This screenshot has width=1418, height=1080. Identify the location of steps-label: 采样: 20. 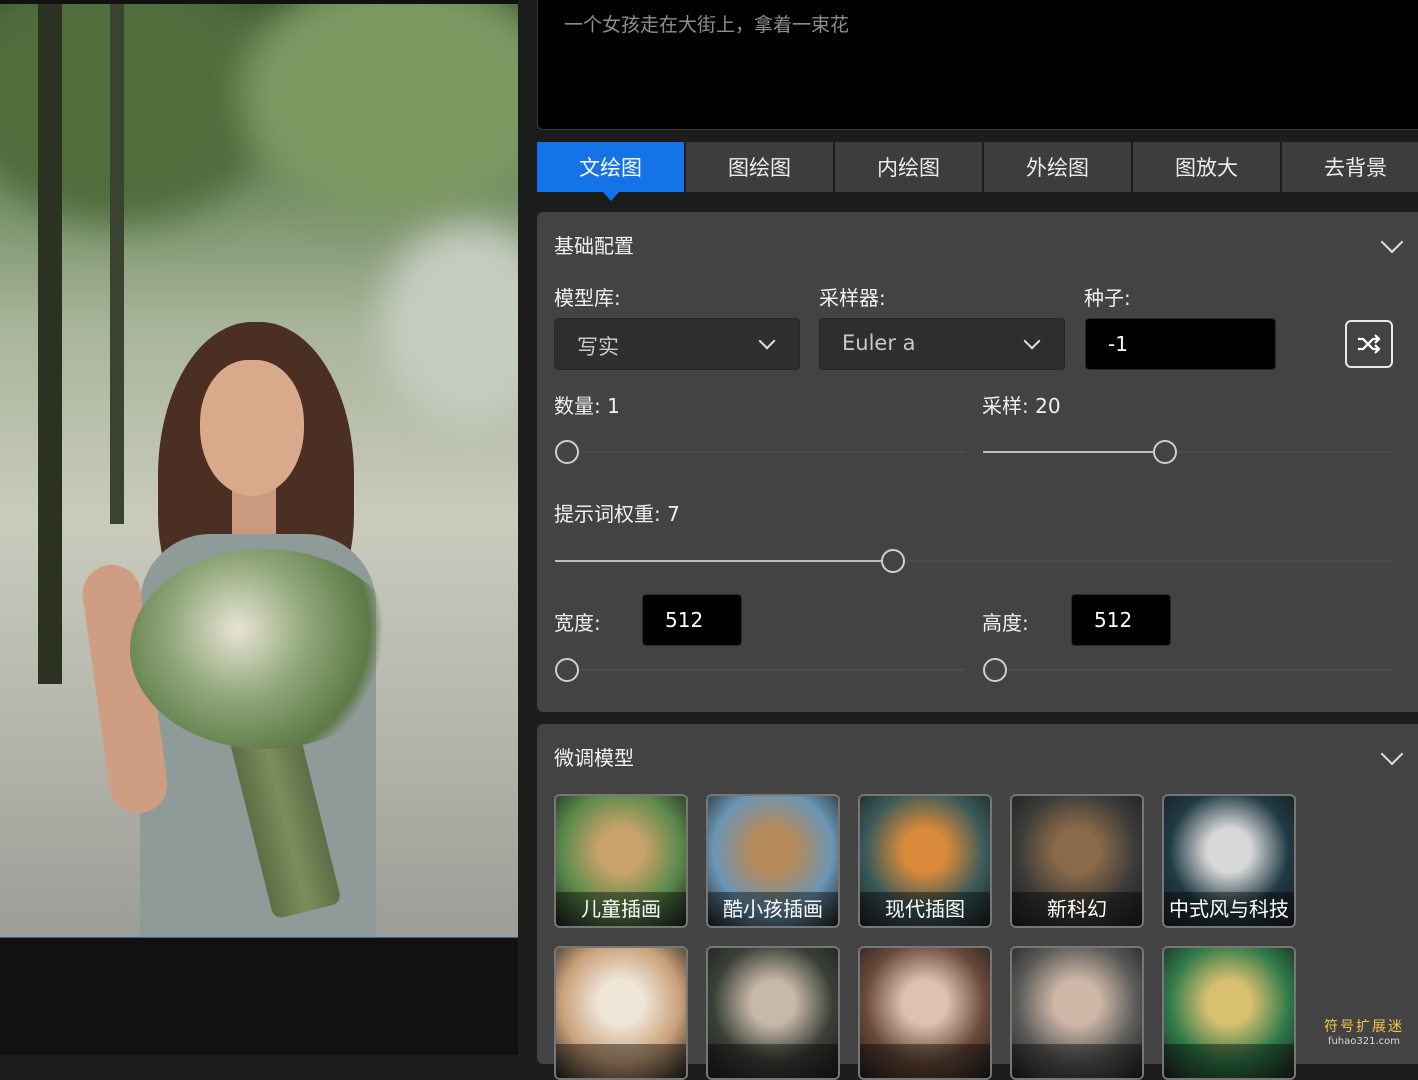
(1021, 406).